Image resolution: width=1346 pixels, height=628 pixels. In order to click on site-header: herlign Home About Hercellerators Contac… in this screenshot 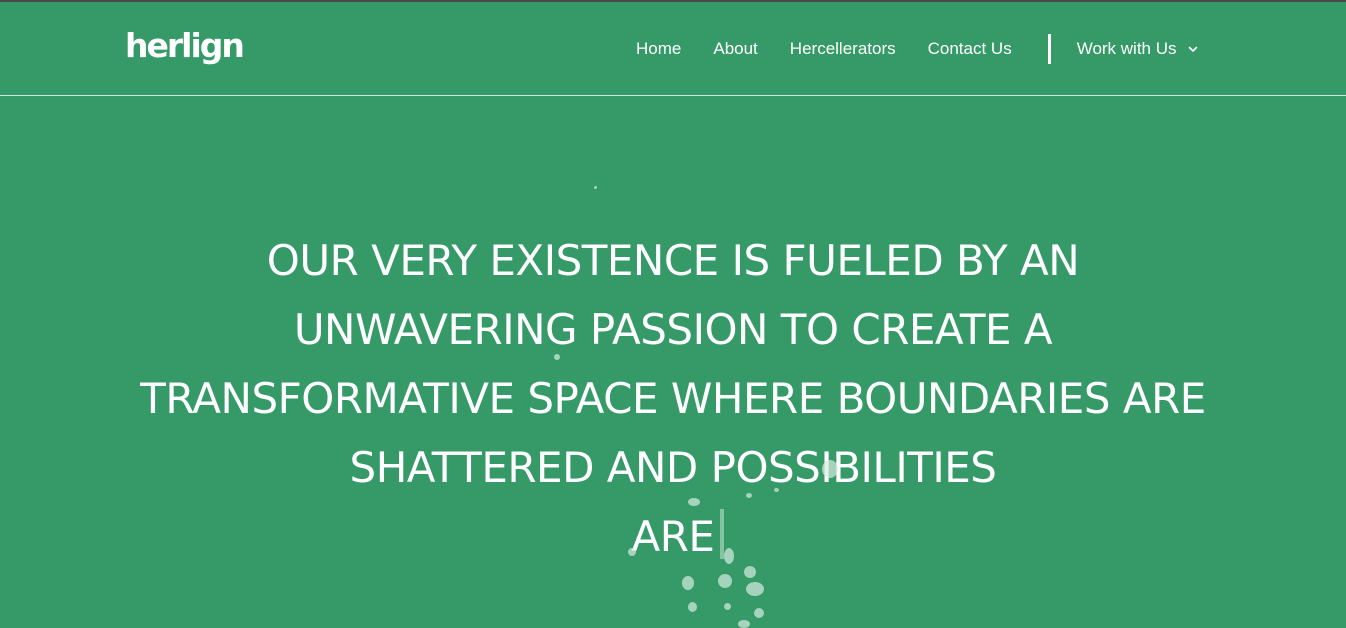, I will do `click(673, 49)`.